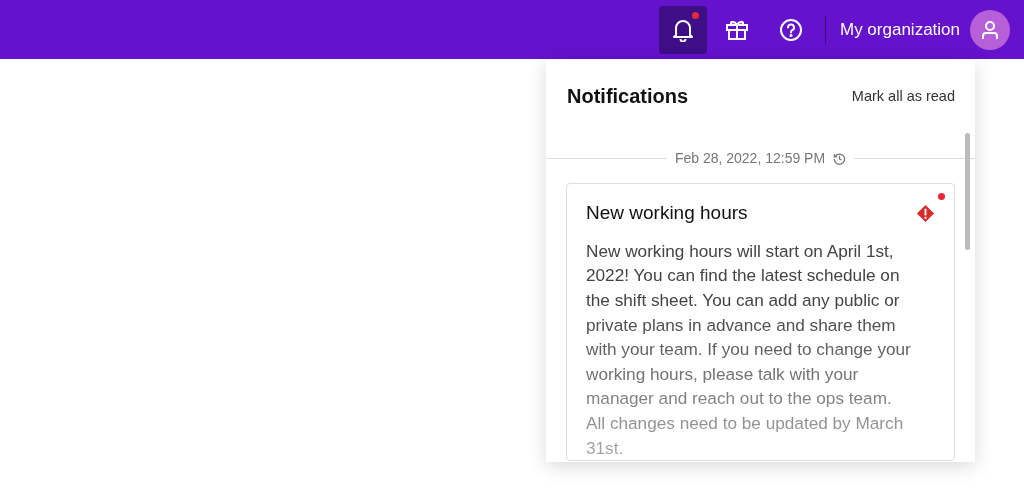  I want to click on notification-title: New working hours, so click(667, 213).